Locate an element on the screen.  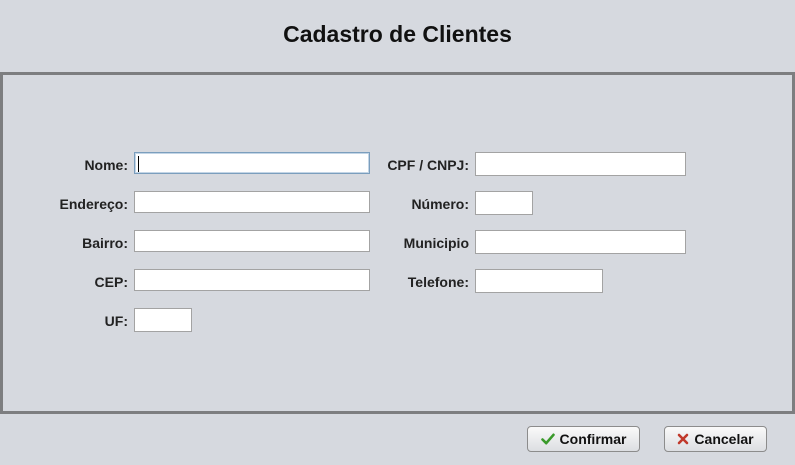
nome-input is located at coordinates (252, 163).